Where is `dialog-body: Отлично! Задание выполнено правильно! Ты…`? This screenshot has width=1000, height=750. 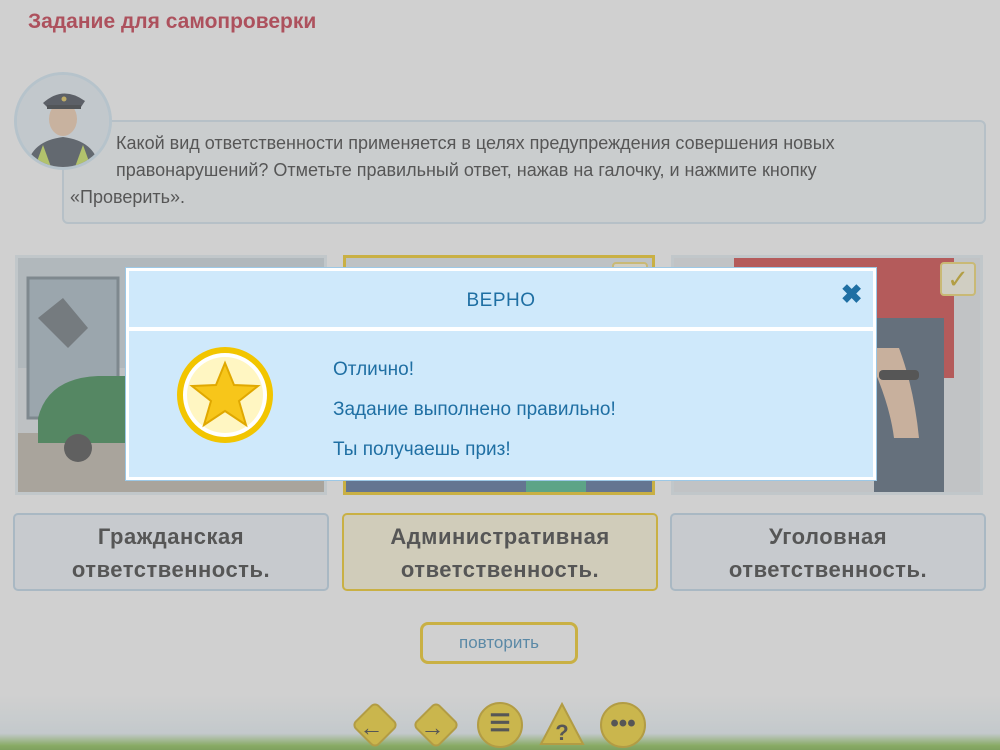 dialog-body: Отлично! Задание выполнено правильно! Ты… is located at coordinates (501, 406).